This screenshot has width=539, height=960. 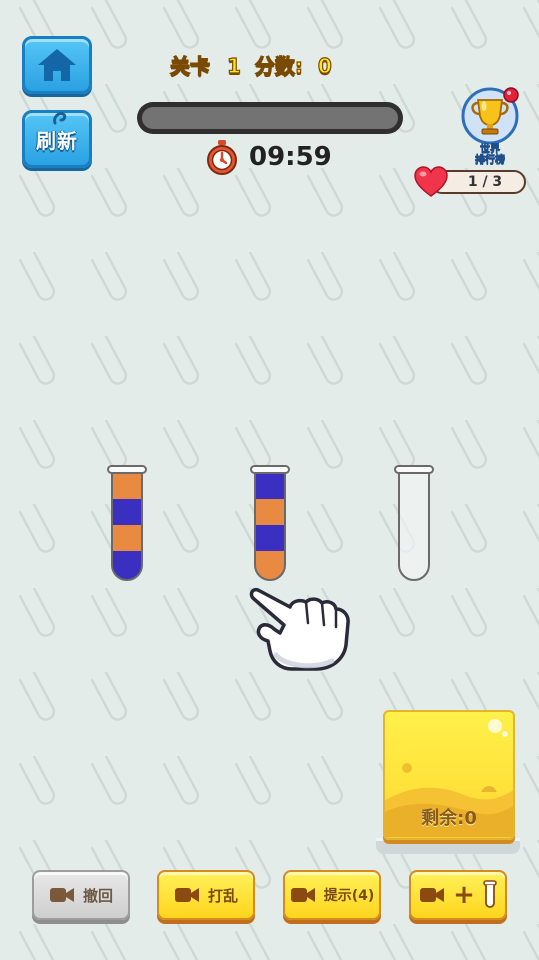 What do you see at coordinates (290, 157) in the screenshot?
I see `timer-value: 09:59` at bounding box center [290, 157].